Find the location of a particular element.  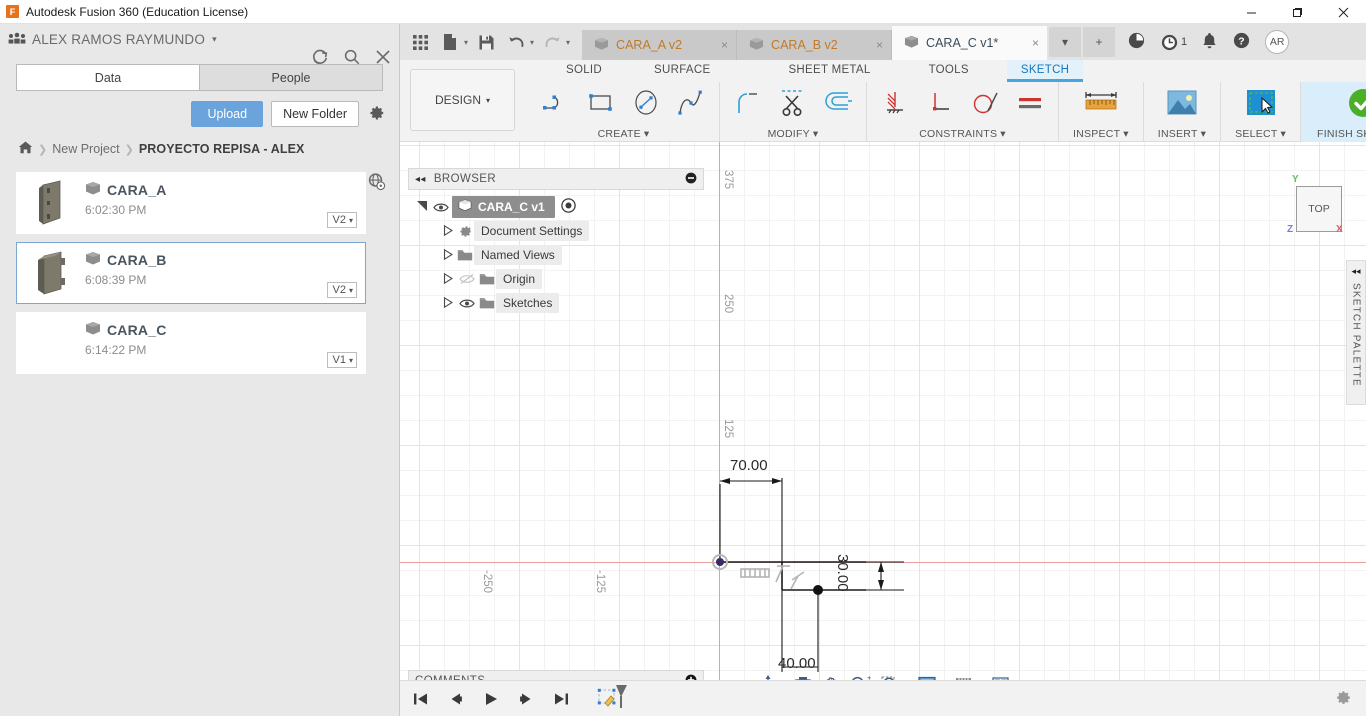

close-data-panel-icon is located at coordinates (383, 57).